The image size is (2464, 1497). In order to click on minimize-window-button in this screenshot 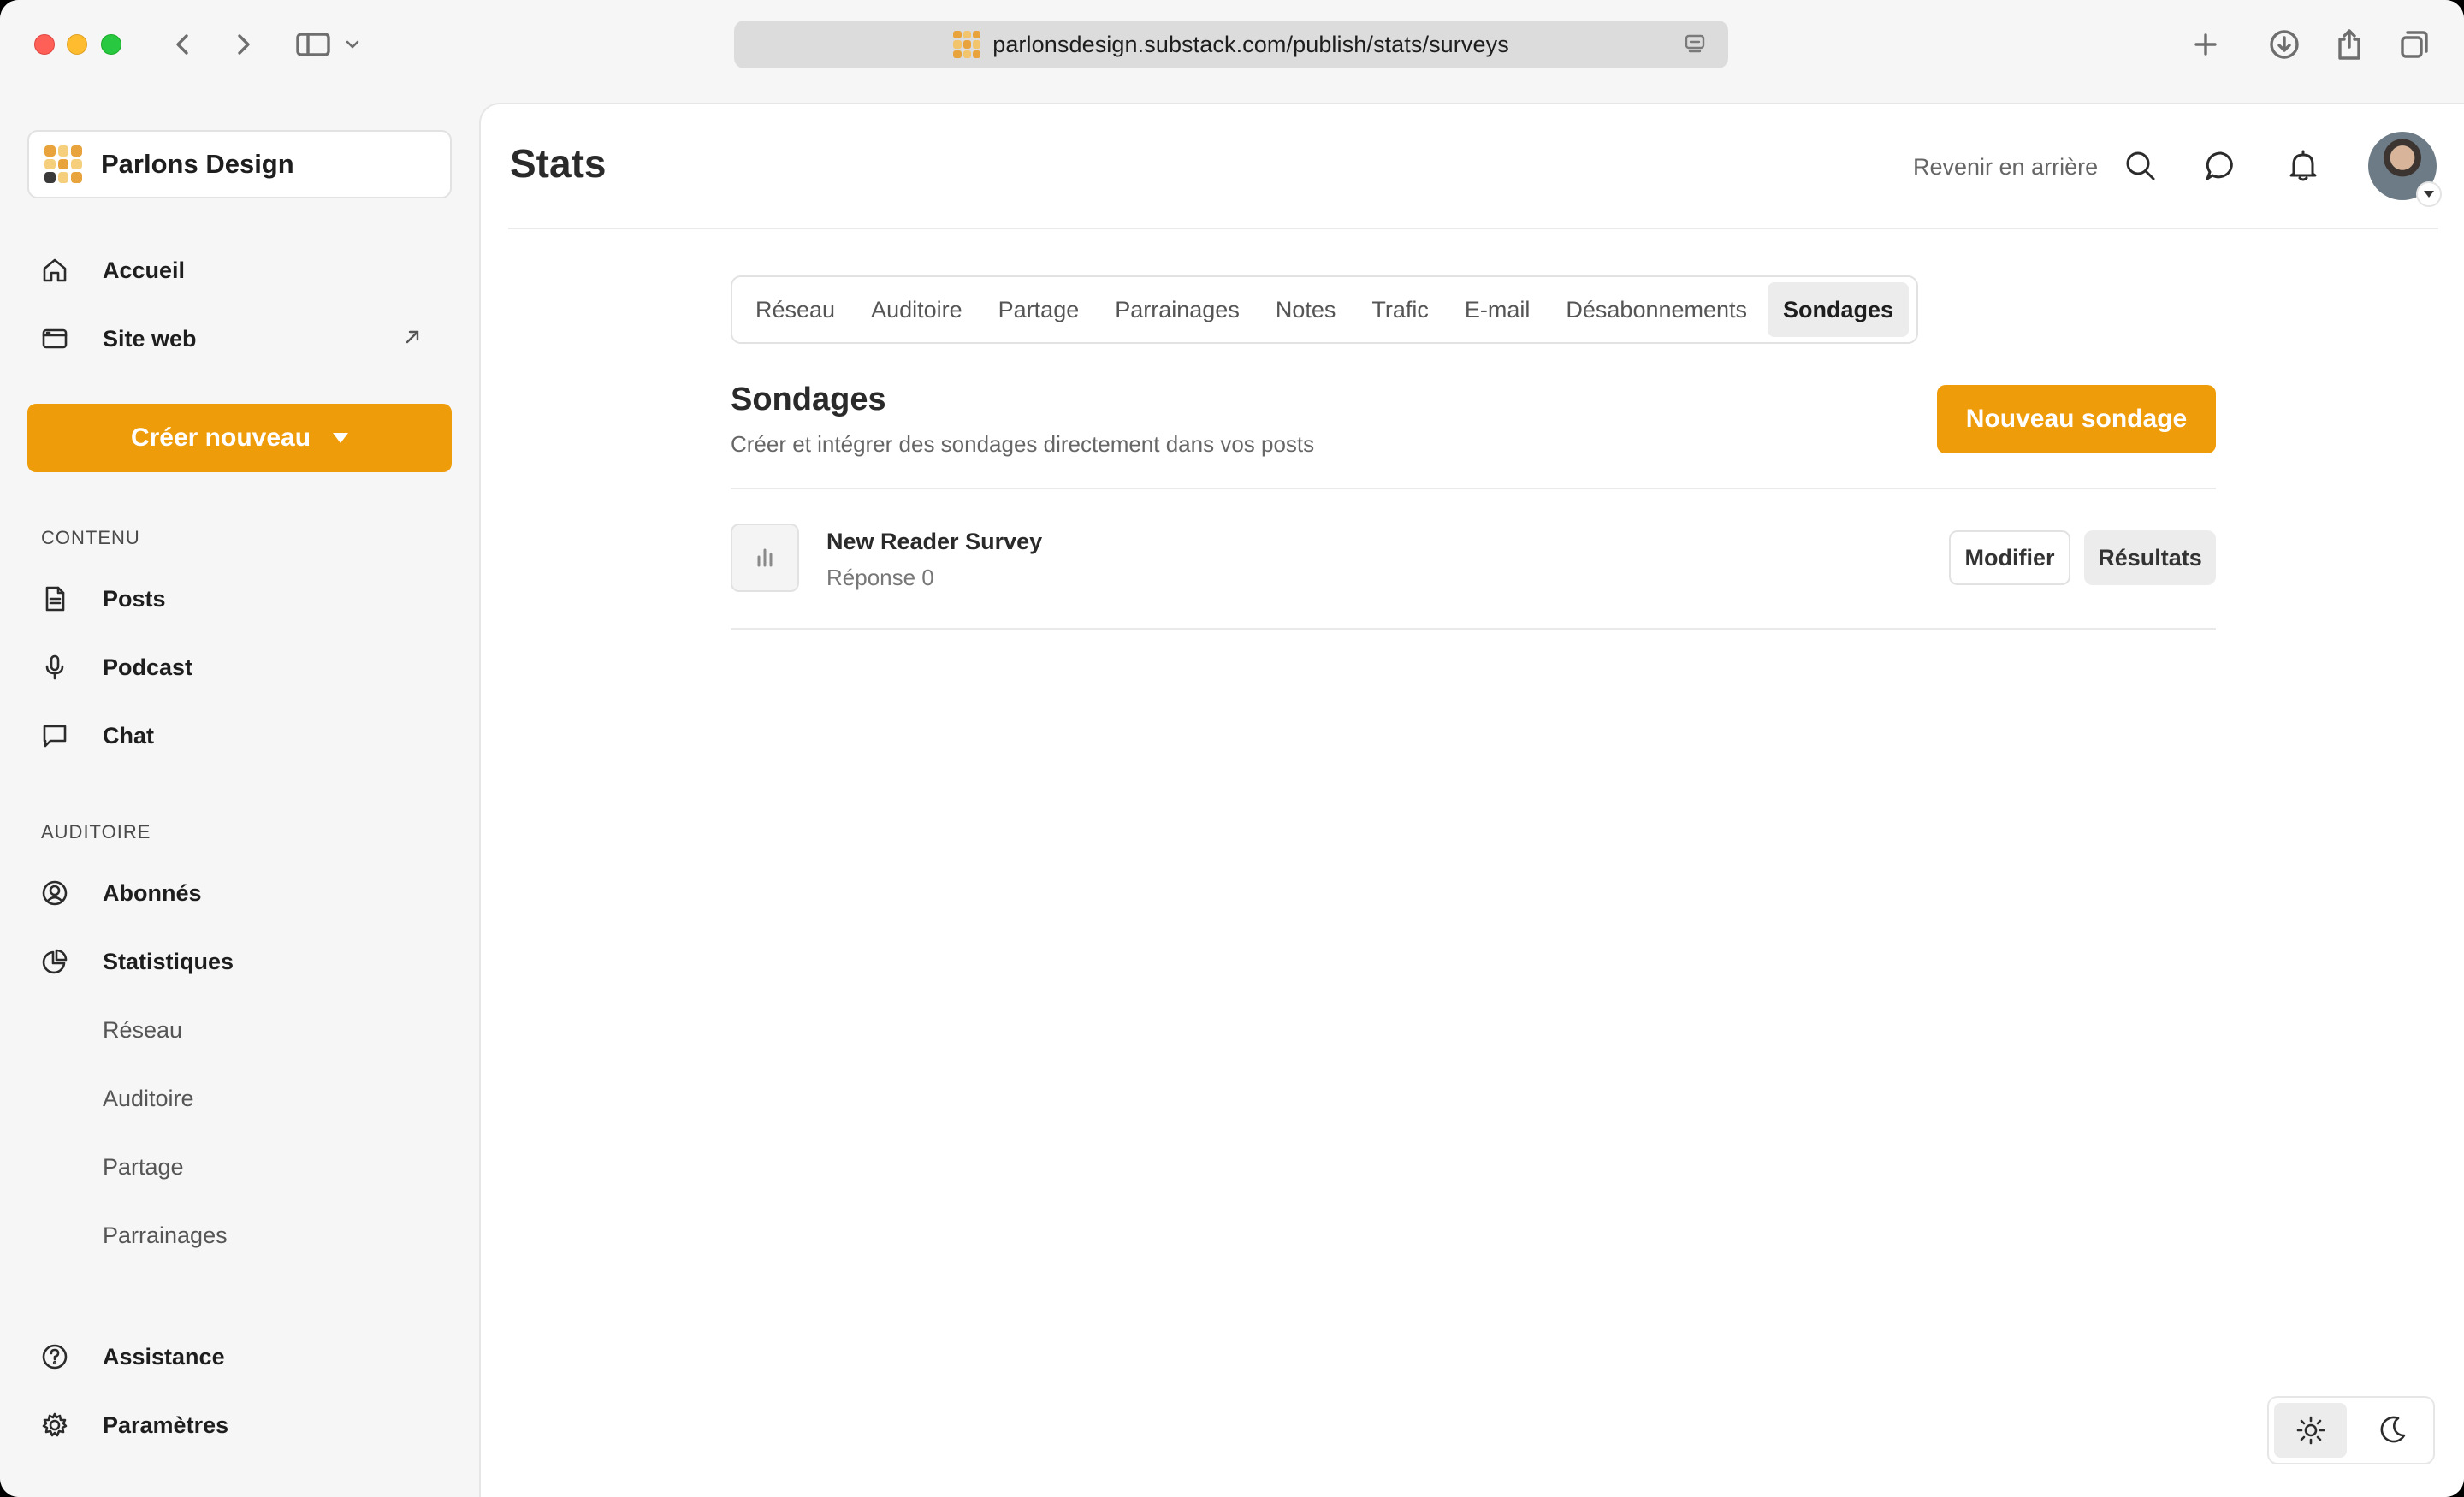, I will do `click(77, 44)`.